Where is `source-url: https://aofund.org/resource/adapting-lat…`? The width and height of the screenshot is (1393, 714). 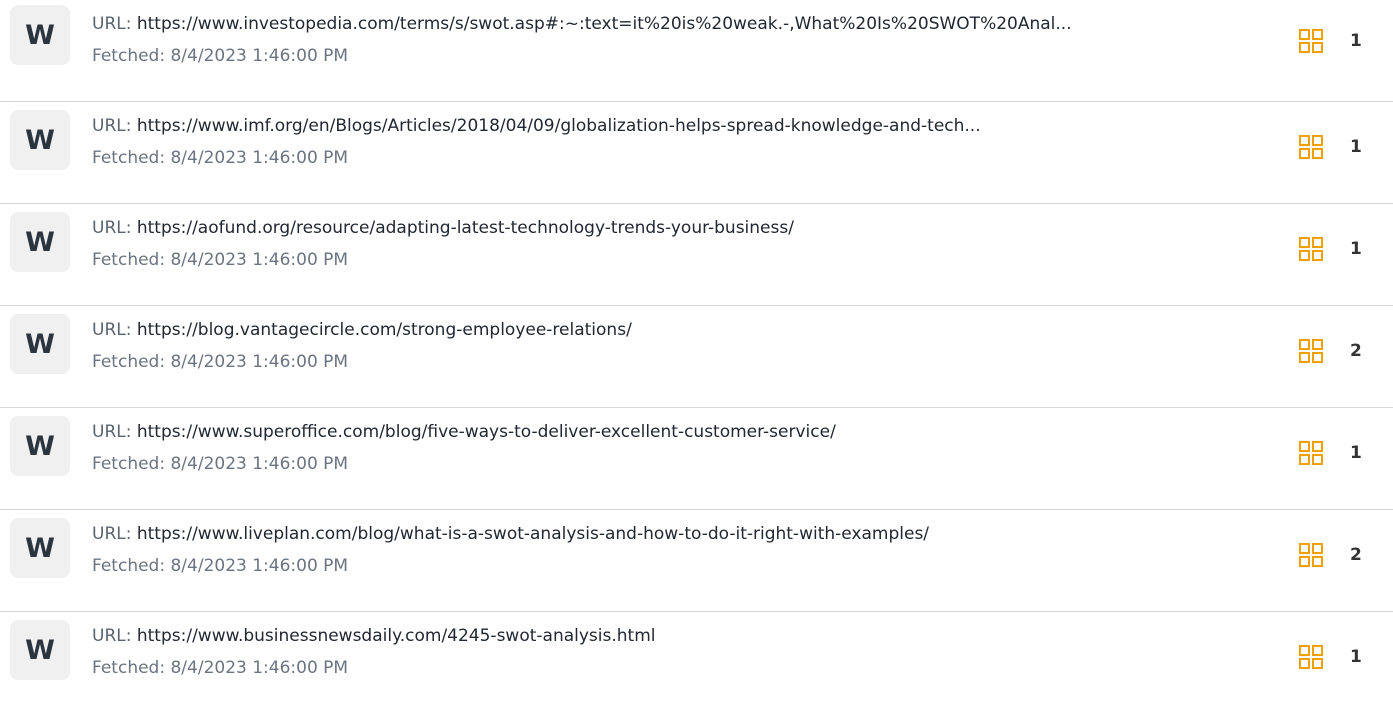
source-url: https://aofund.org/resource/adapting-lat… is located at coordinates (465, 228).